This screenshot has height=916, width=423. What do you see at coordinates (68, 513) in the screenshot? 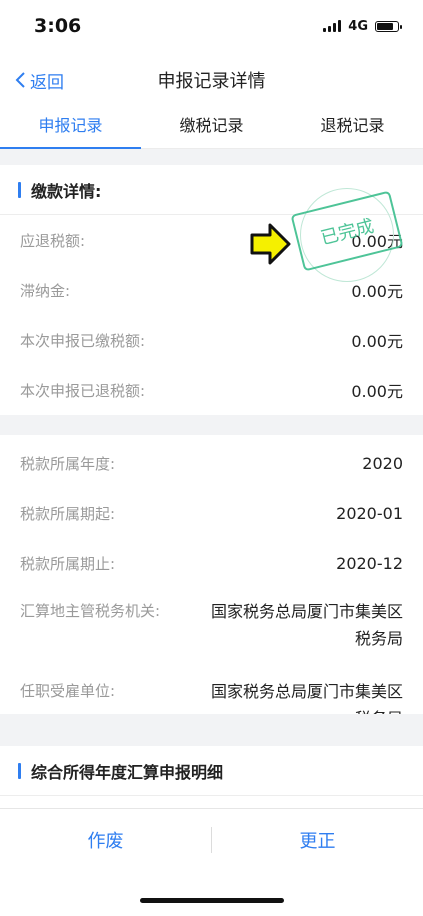
I see `row-label: 税款所属期起:` at bounding box center [68, 513].